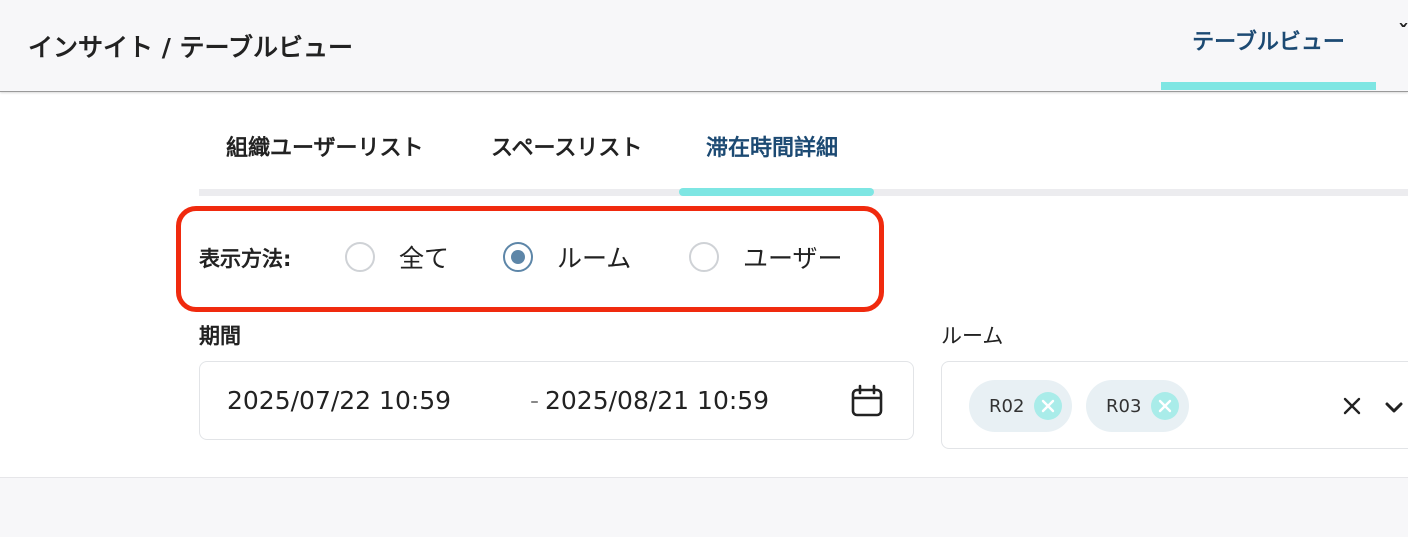 The image size is (1408, 537). What do you see at coordinates (776, 192) in the screenshot?
I see `subtab-active-indicator` at bounding box center [776, 192].